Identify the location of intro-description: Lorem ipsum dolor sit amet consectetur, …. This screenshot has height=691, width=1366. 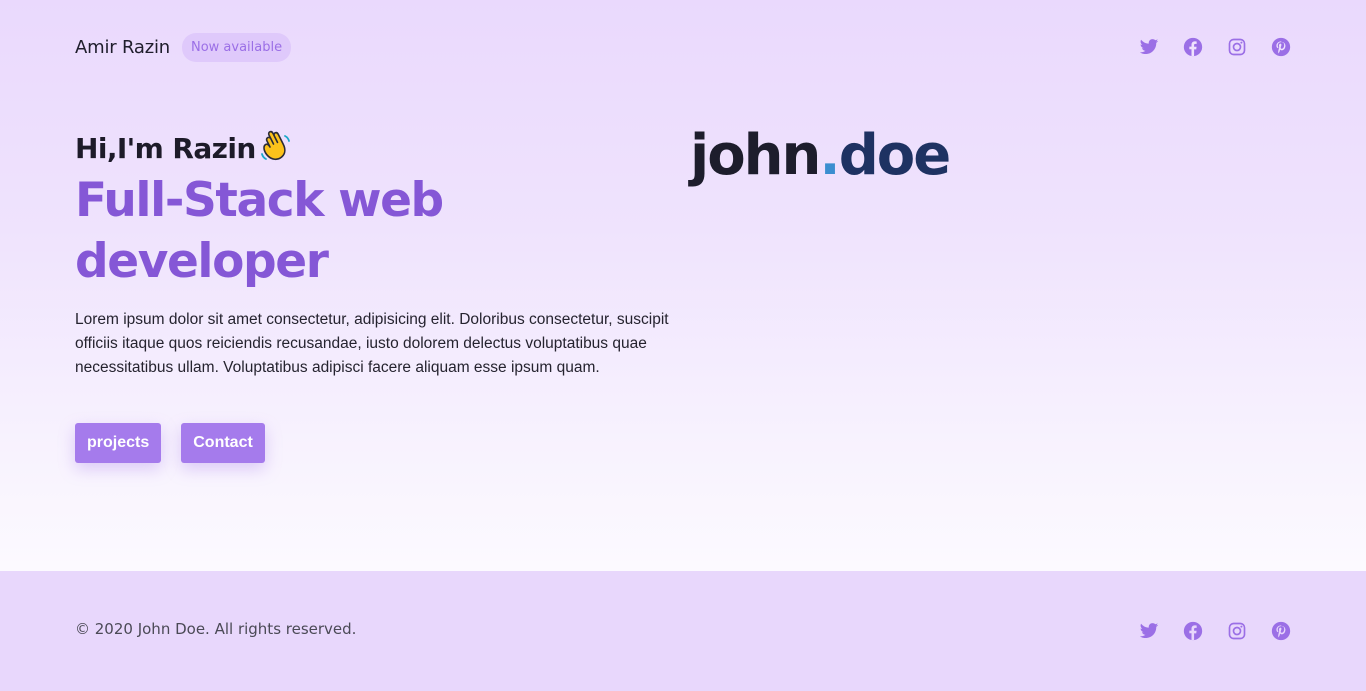
(372, 343).